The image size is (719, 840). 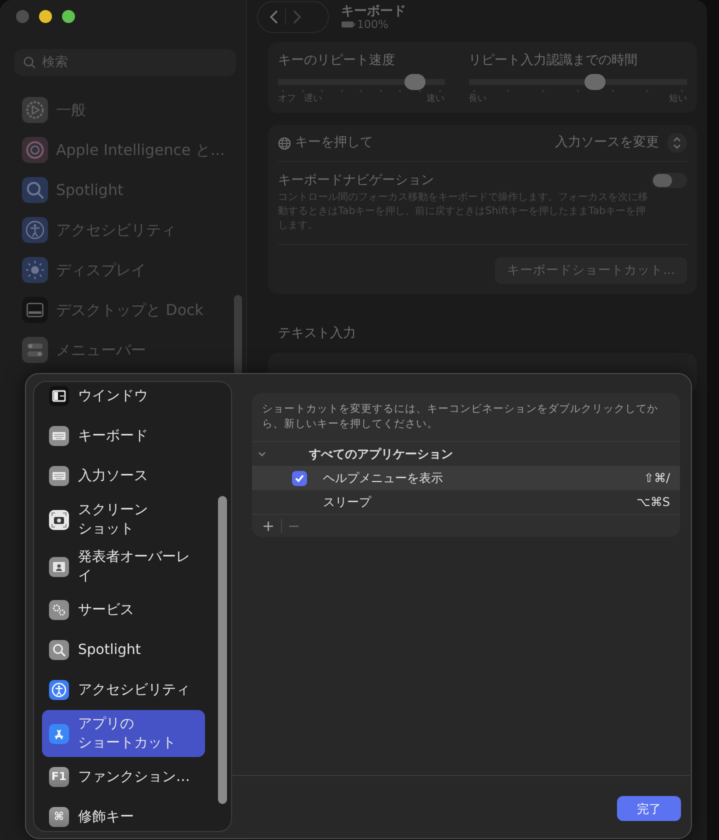 What do you see at coordinates (59, 566) in the screenshot?
I see `person-icon` at bounding box center [59, 566].